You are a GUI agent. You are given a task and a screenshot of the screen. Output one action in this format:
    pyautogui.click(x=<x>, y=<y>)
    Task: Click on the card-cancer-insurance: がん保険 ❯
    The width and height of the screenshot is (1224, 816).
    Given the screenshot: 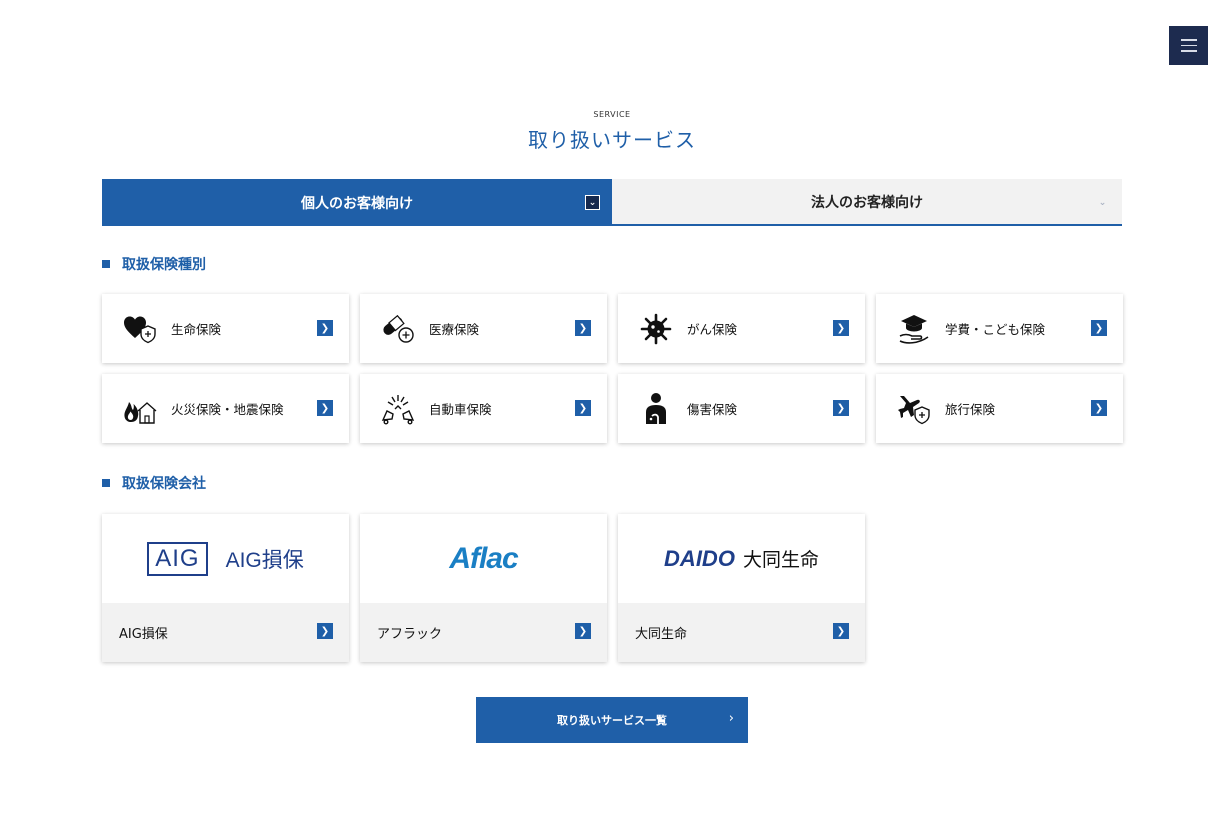 What is the action you would take?
    pyautogui.click(x=741, y=328)
    